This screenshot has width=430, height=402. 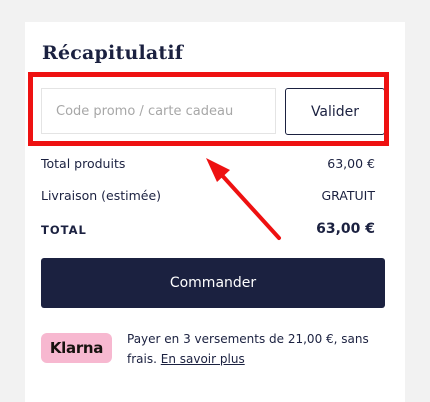 I want to click on grand-total-label: TOTAL, so click(x=64, y=230).